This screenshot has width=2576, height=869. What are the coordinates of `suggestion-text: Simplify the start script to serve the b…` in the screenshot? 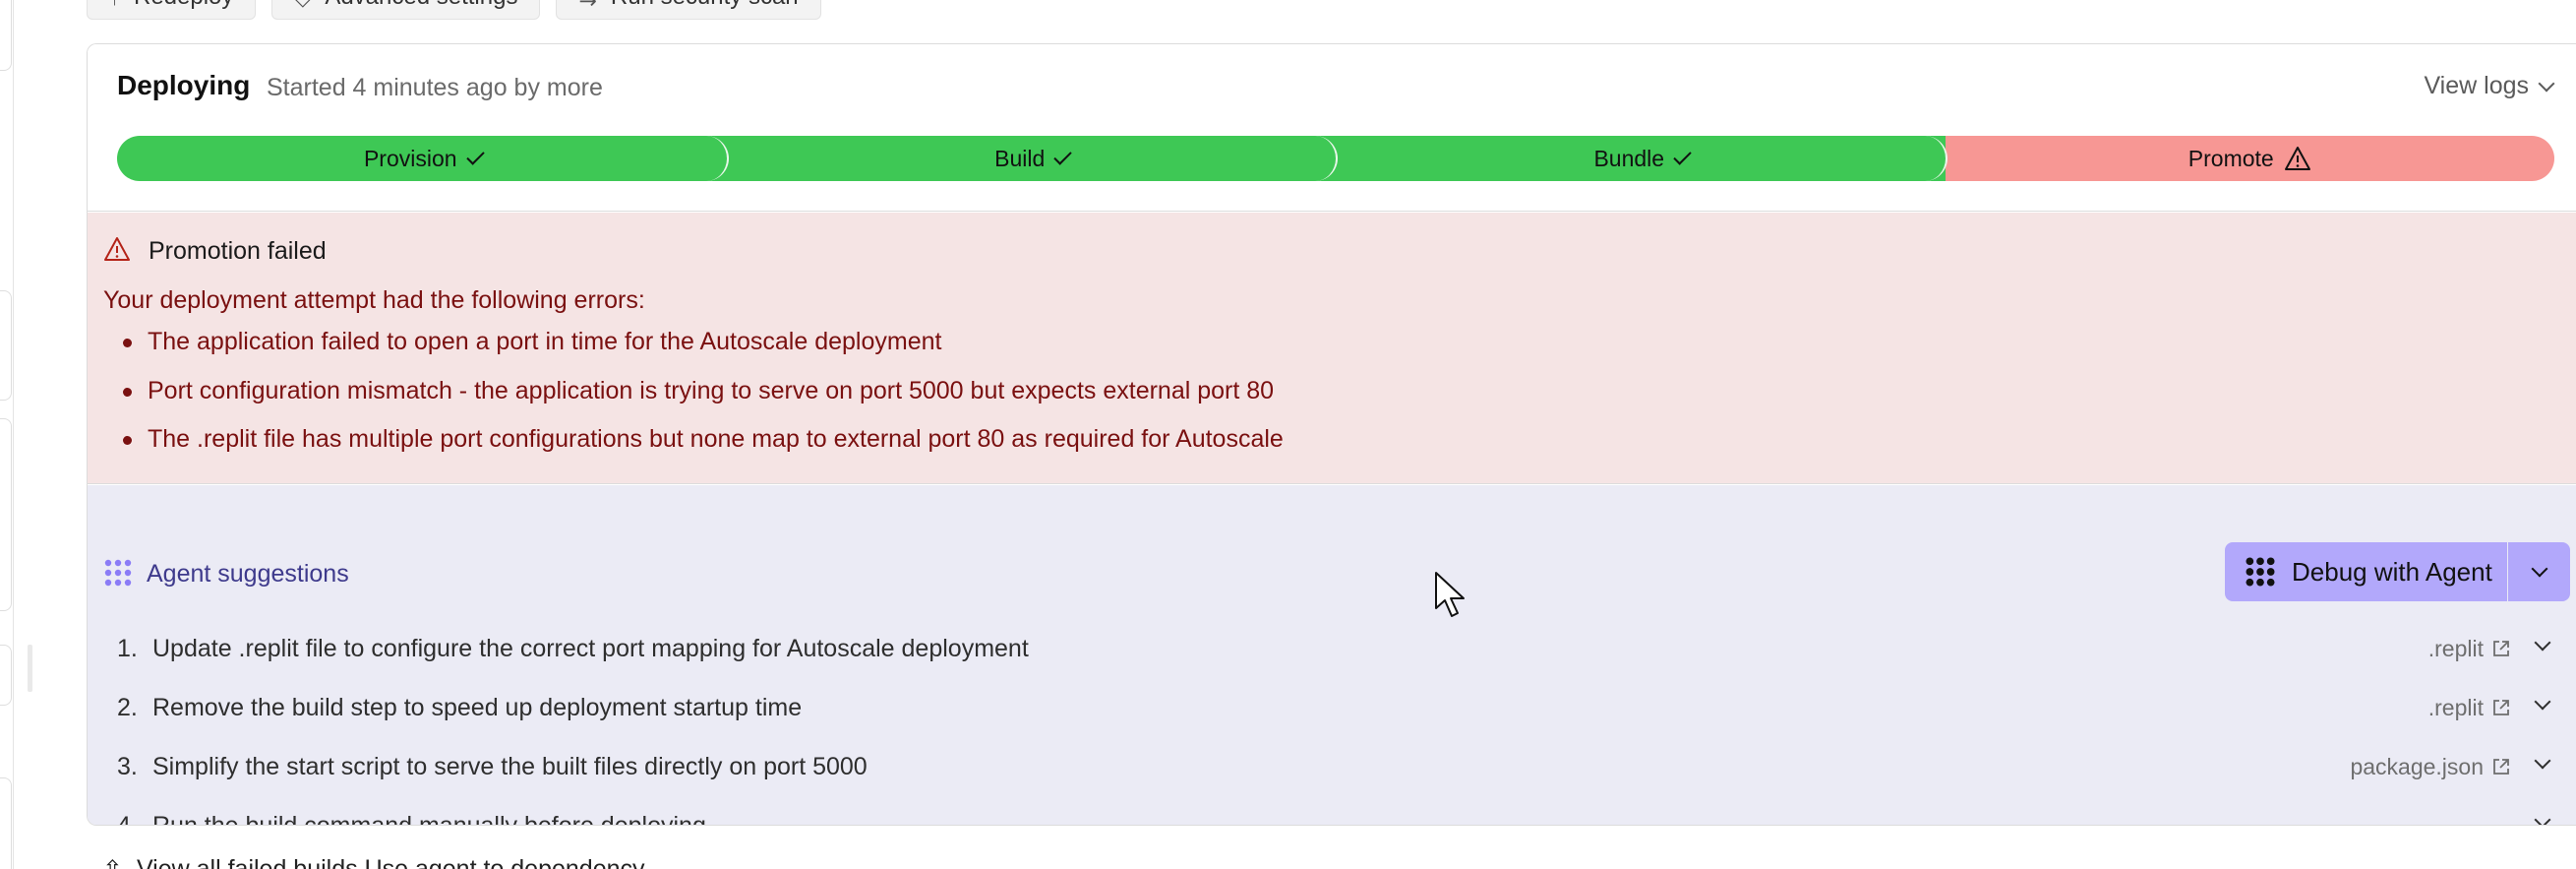 It's located at (510, 766).